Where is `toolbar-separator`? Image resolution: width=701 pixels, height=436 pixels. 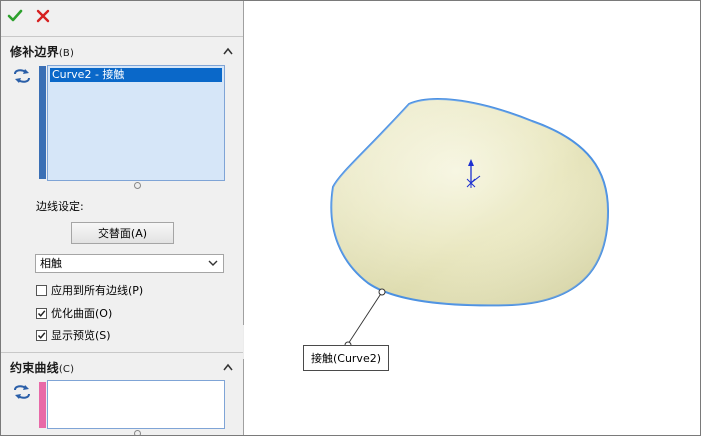
toolbar-separator is located at coordinates (122, 36).